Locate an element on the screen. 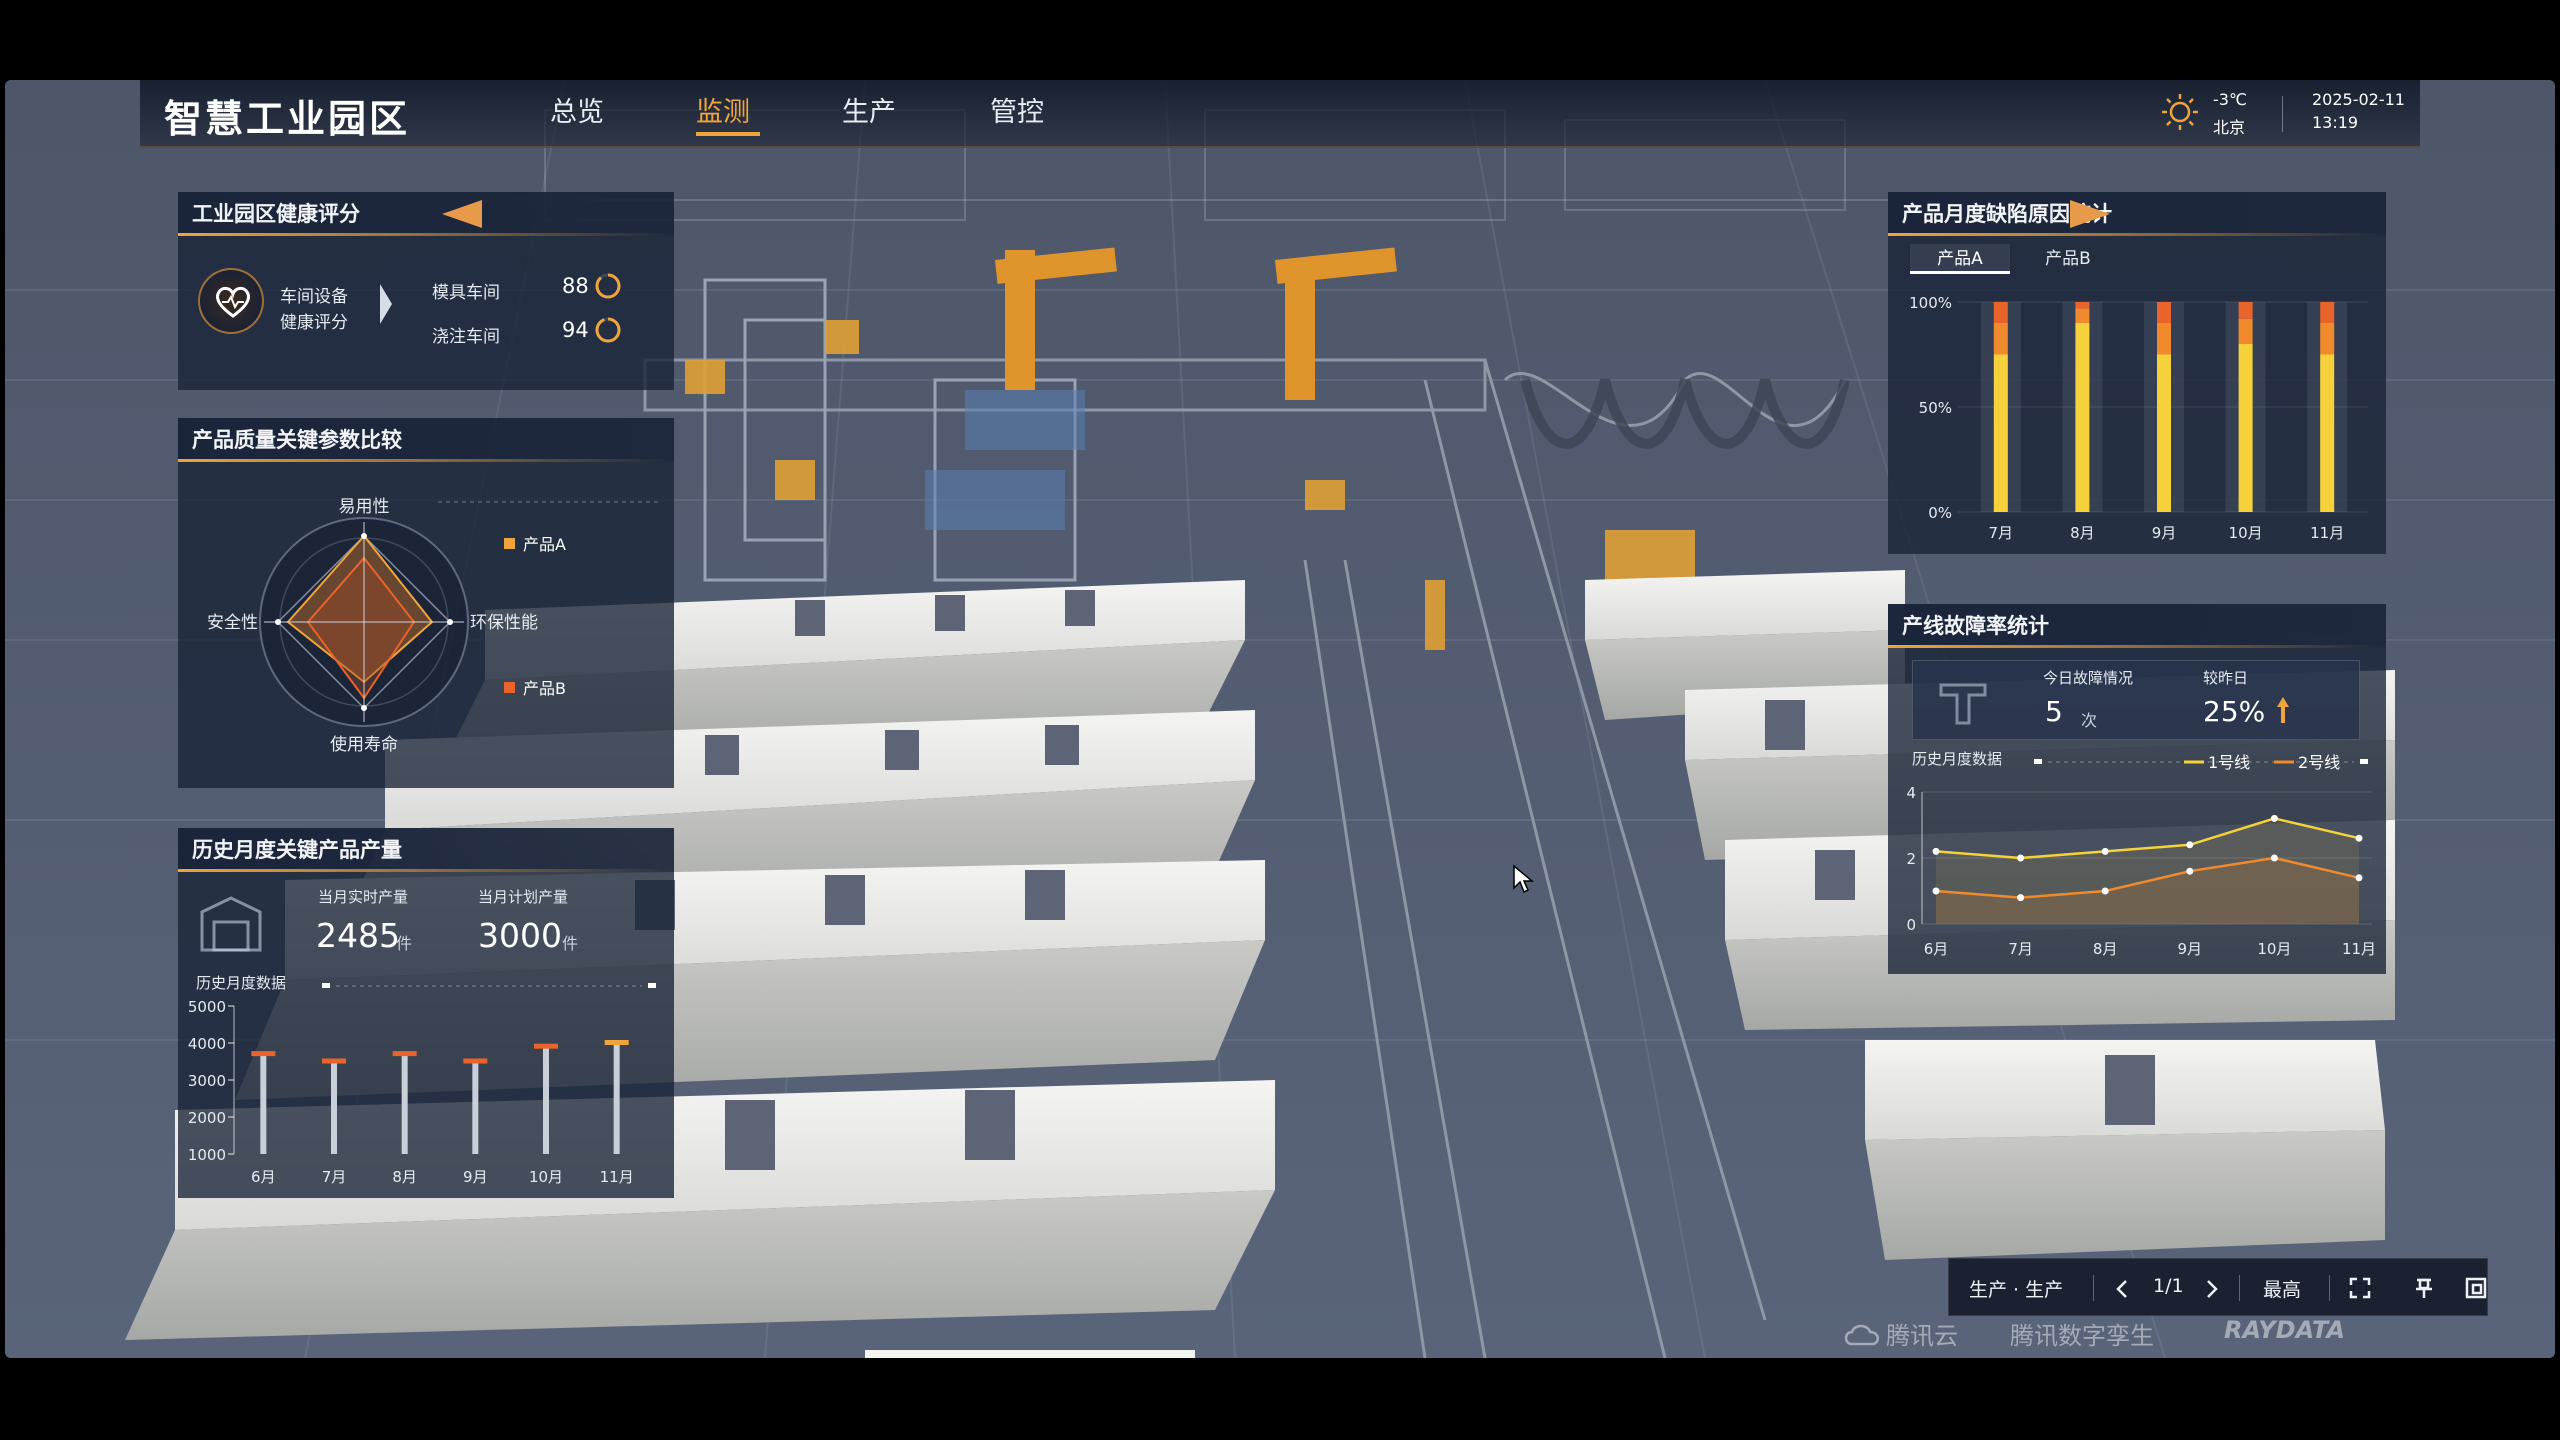 The image size is (2560, 1440). y-tick-label: 1000 is located at coordinates (207, 1155).